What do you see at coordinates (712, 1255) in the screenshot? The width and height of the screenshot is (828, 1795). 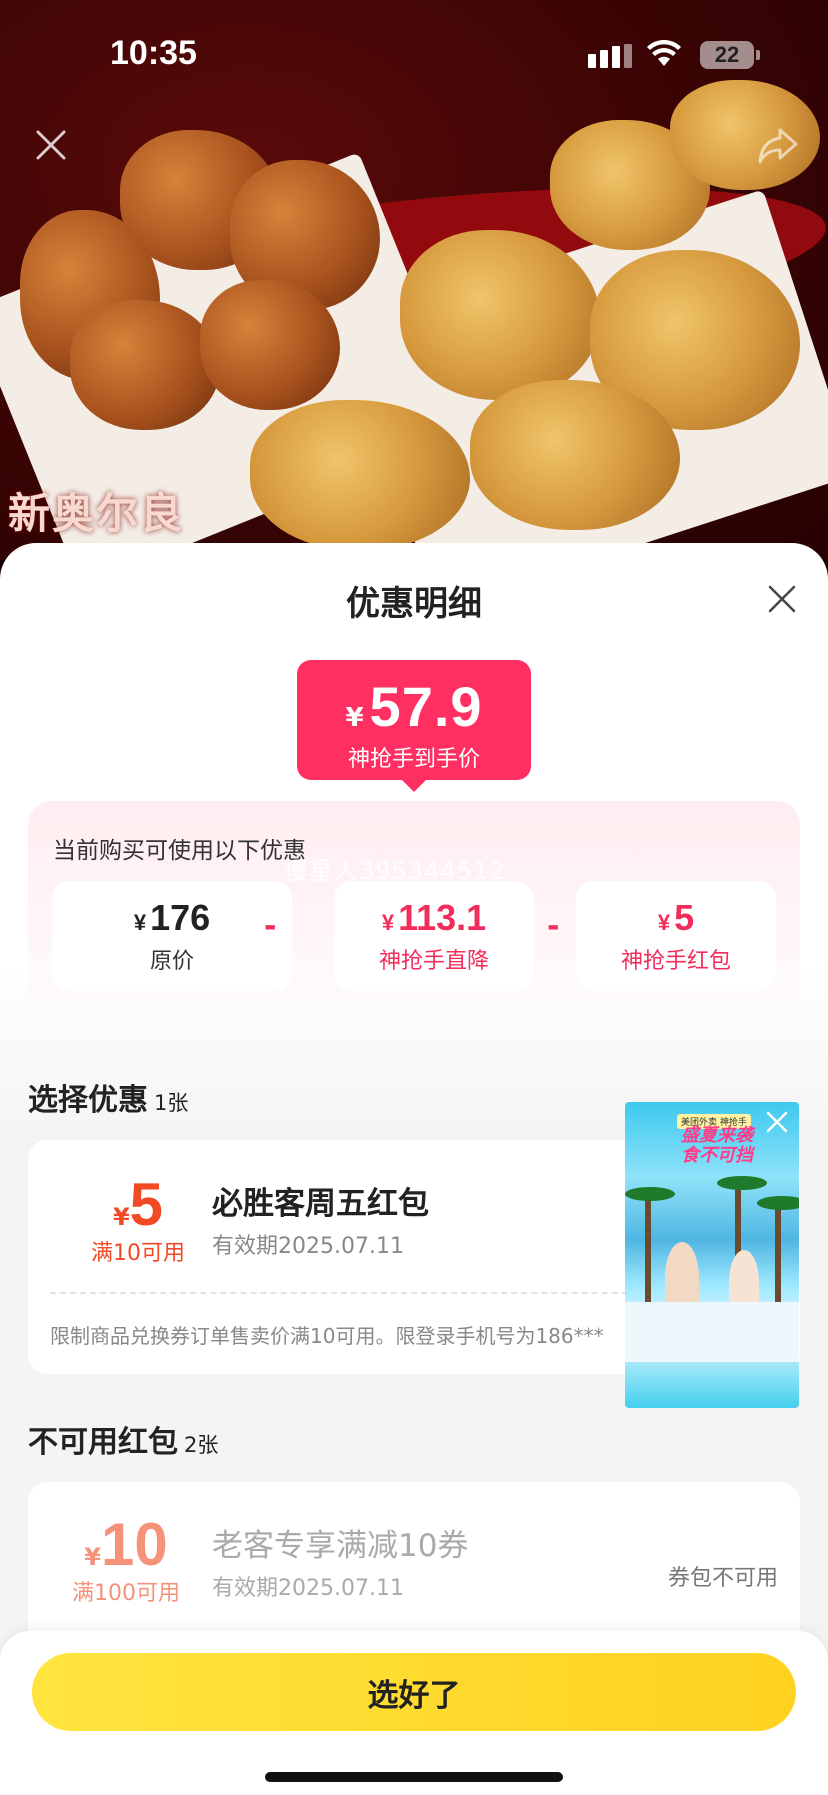 I see `floating-video-window: 美团外卖 神抢手 盛夏来袭 食不可挡` at bounding box center [712, 1255].